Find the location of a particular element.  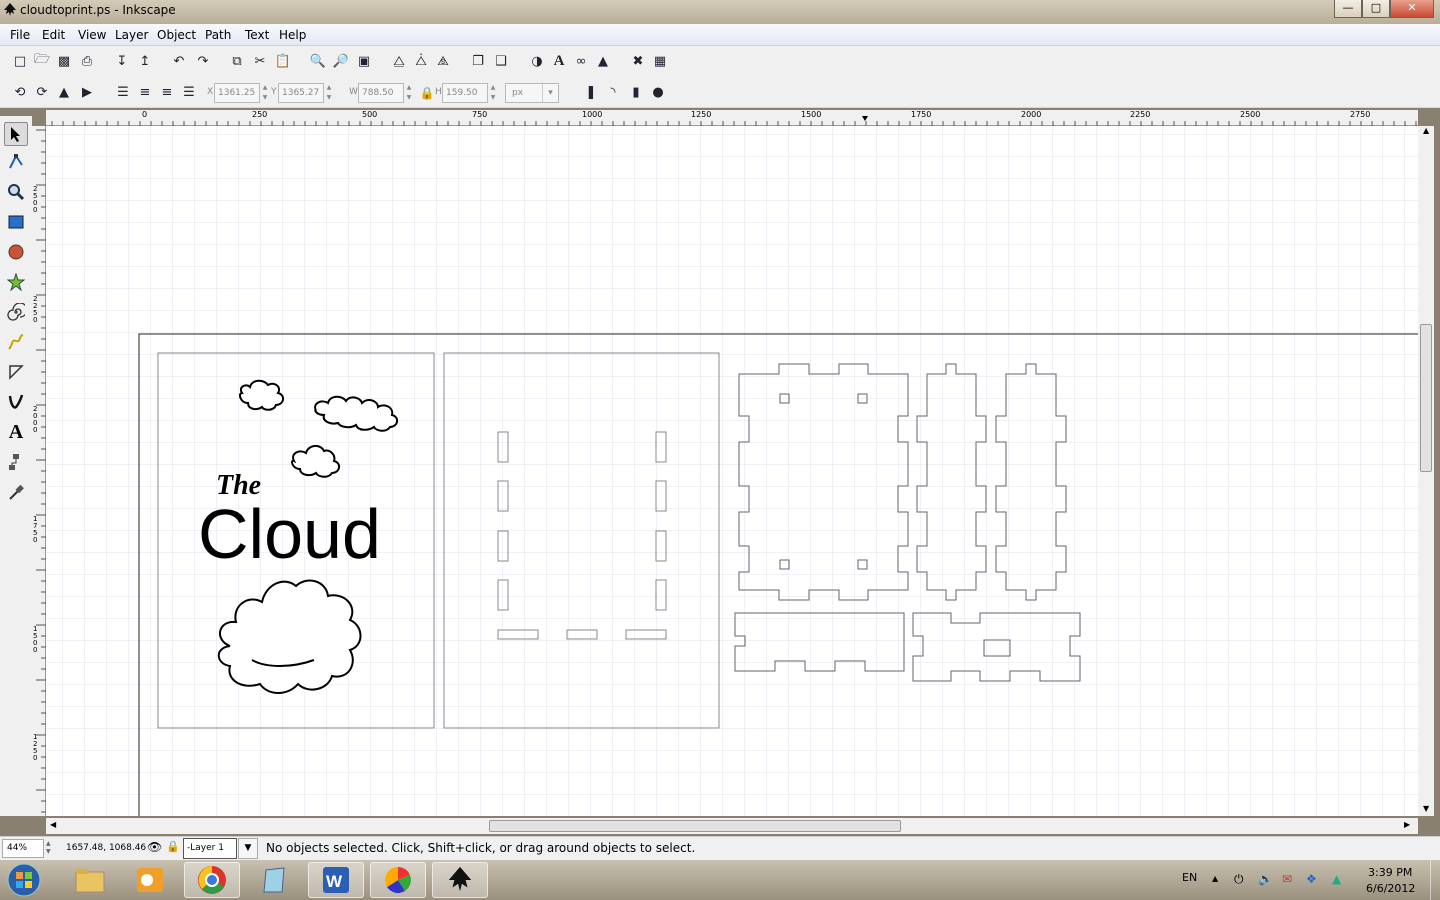

star-tool-icon is located at coordinates (16, 282).